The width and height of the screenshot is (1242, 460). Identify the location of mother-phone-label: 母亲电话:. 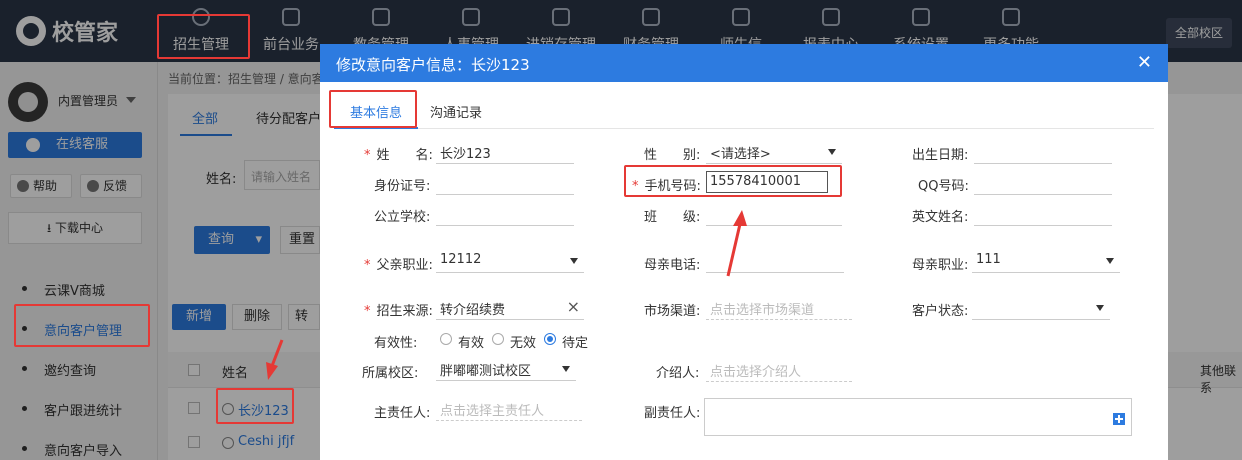
(672, 265).